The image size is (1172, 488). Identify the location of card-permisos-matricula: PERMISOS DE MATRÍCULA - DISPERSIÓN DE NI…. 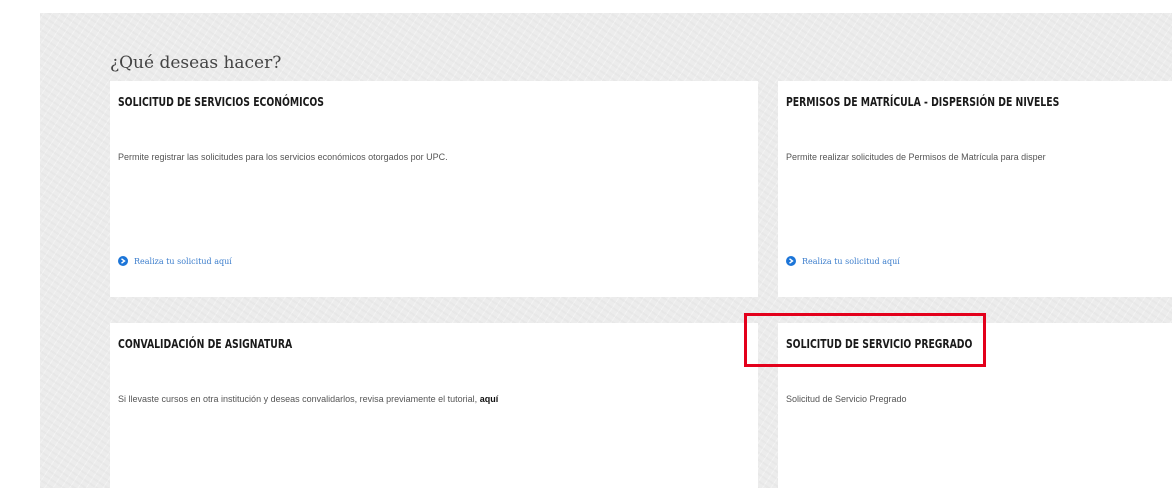
(975, 189).